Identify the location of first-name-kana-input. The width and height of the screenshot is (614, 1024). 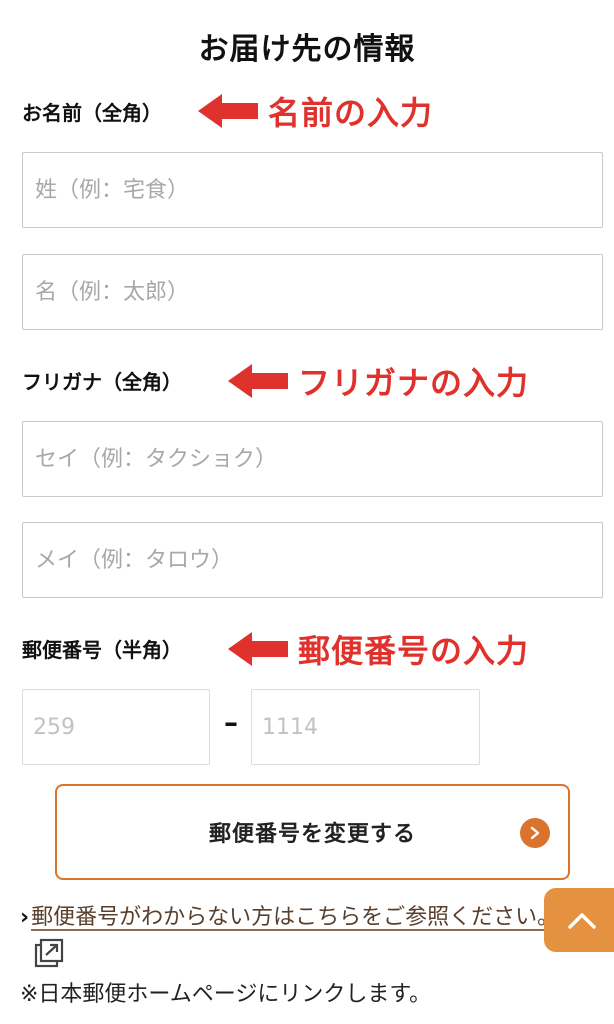
(312, 560).